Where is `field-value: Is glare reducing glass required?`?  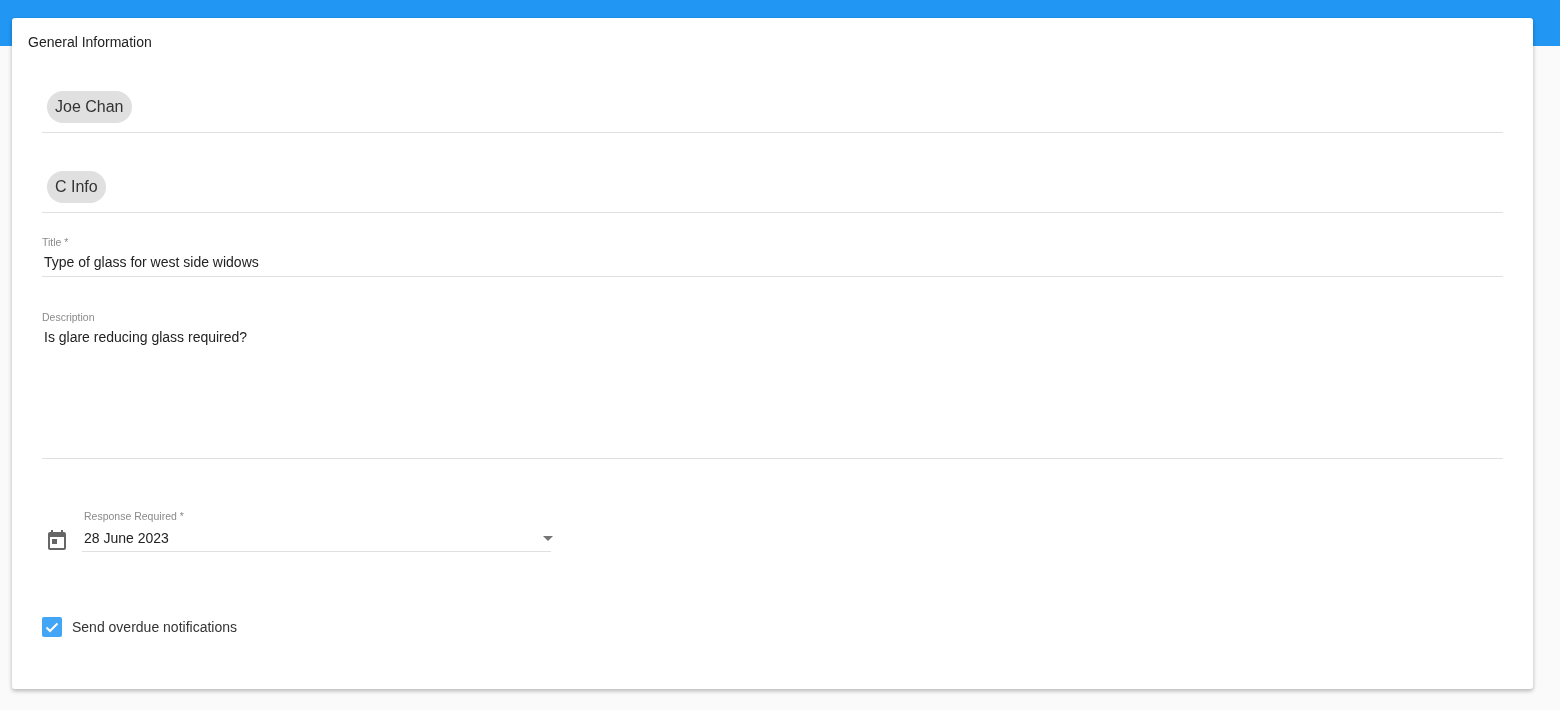 field-value: Is glare reducing glass required? is located at coordinates (145, 337).